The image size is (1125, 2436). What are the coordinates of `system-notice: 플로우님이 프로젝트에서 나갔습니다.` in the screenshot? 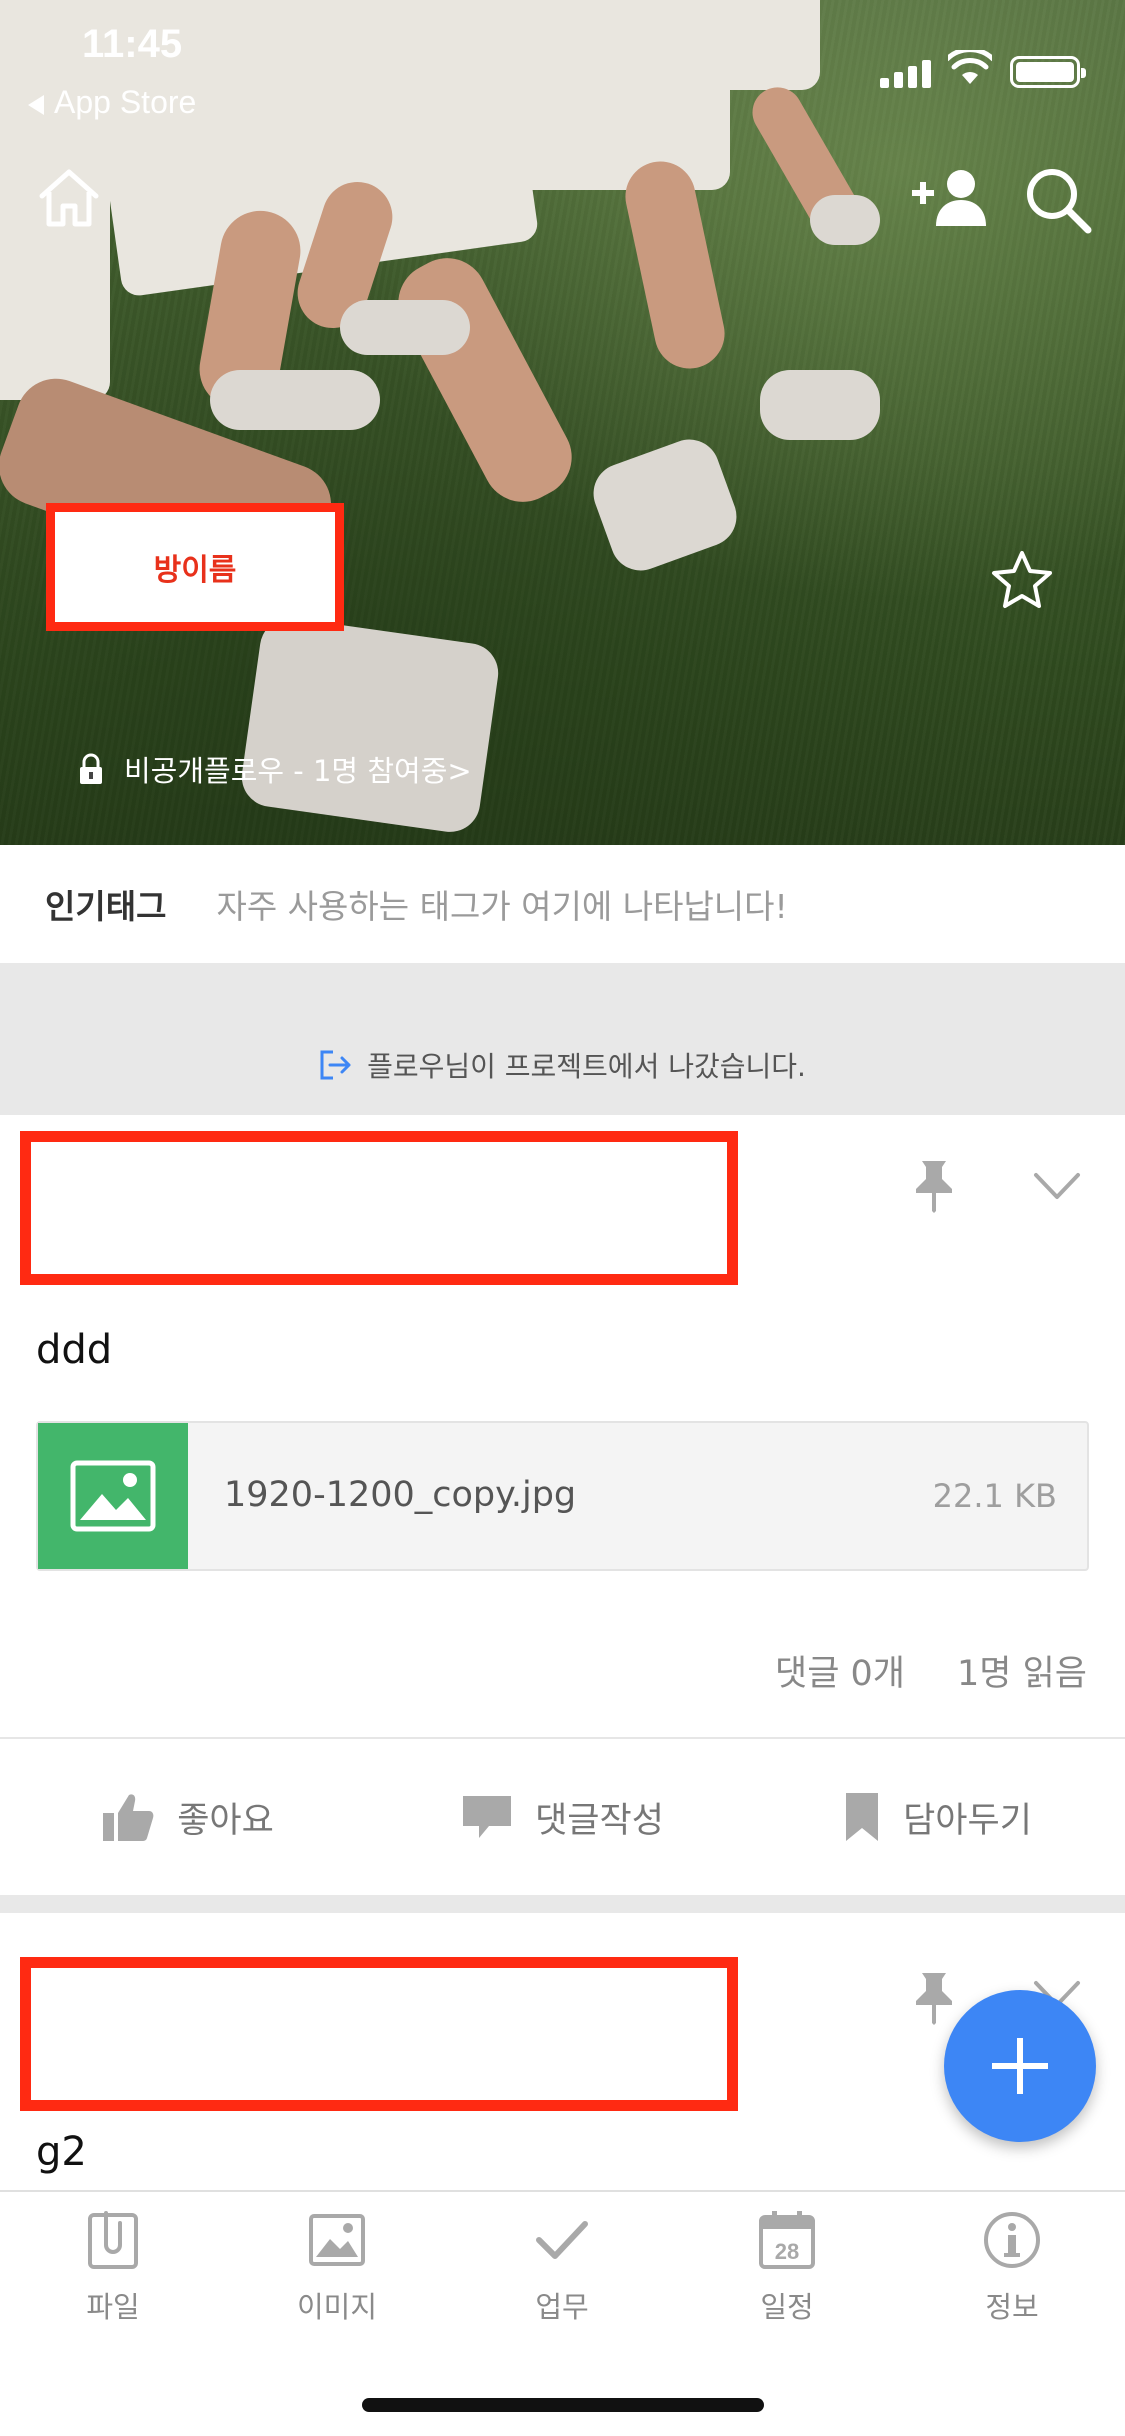 It's located at (562, 1065).